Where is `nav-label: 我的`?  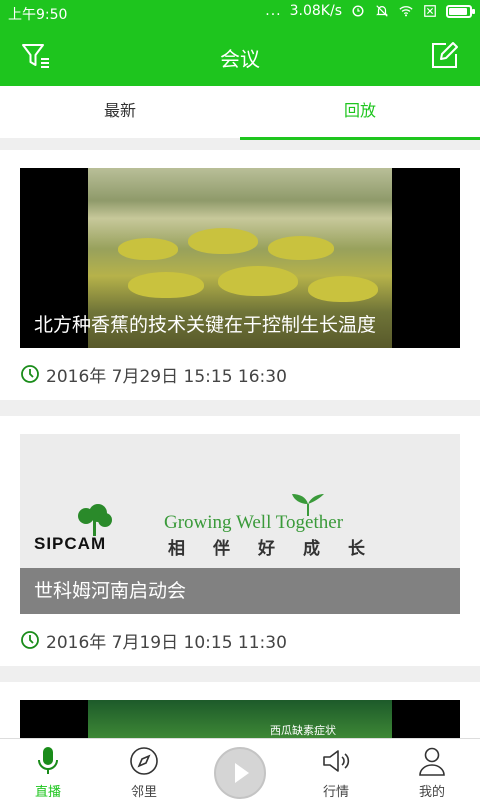 nav-label: 我的 is located at coordinates (431, 792).